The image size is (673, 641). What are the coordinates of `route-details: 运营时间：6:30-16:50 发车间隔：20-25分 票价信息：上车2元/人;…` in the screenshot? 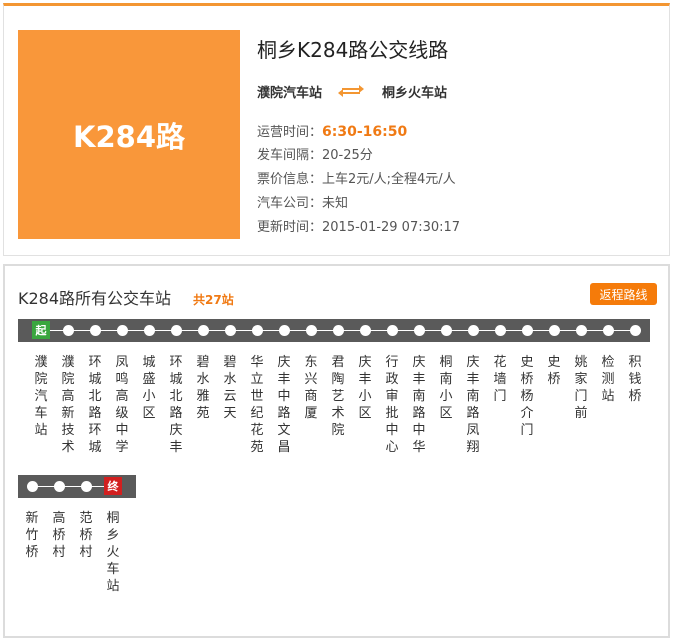 It's located at (358, 180).